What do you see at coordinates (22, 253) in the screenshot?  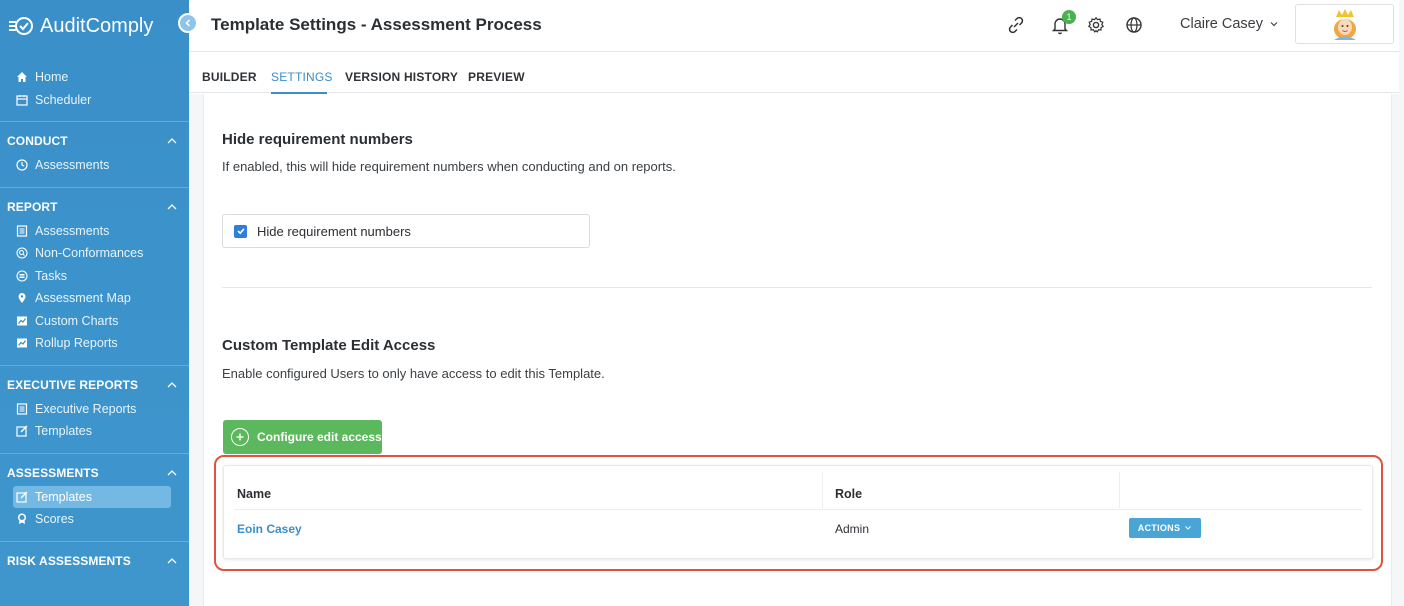 I see `search-circle-icon` at bounding box center [22, 253].